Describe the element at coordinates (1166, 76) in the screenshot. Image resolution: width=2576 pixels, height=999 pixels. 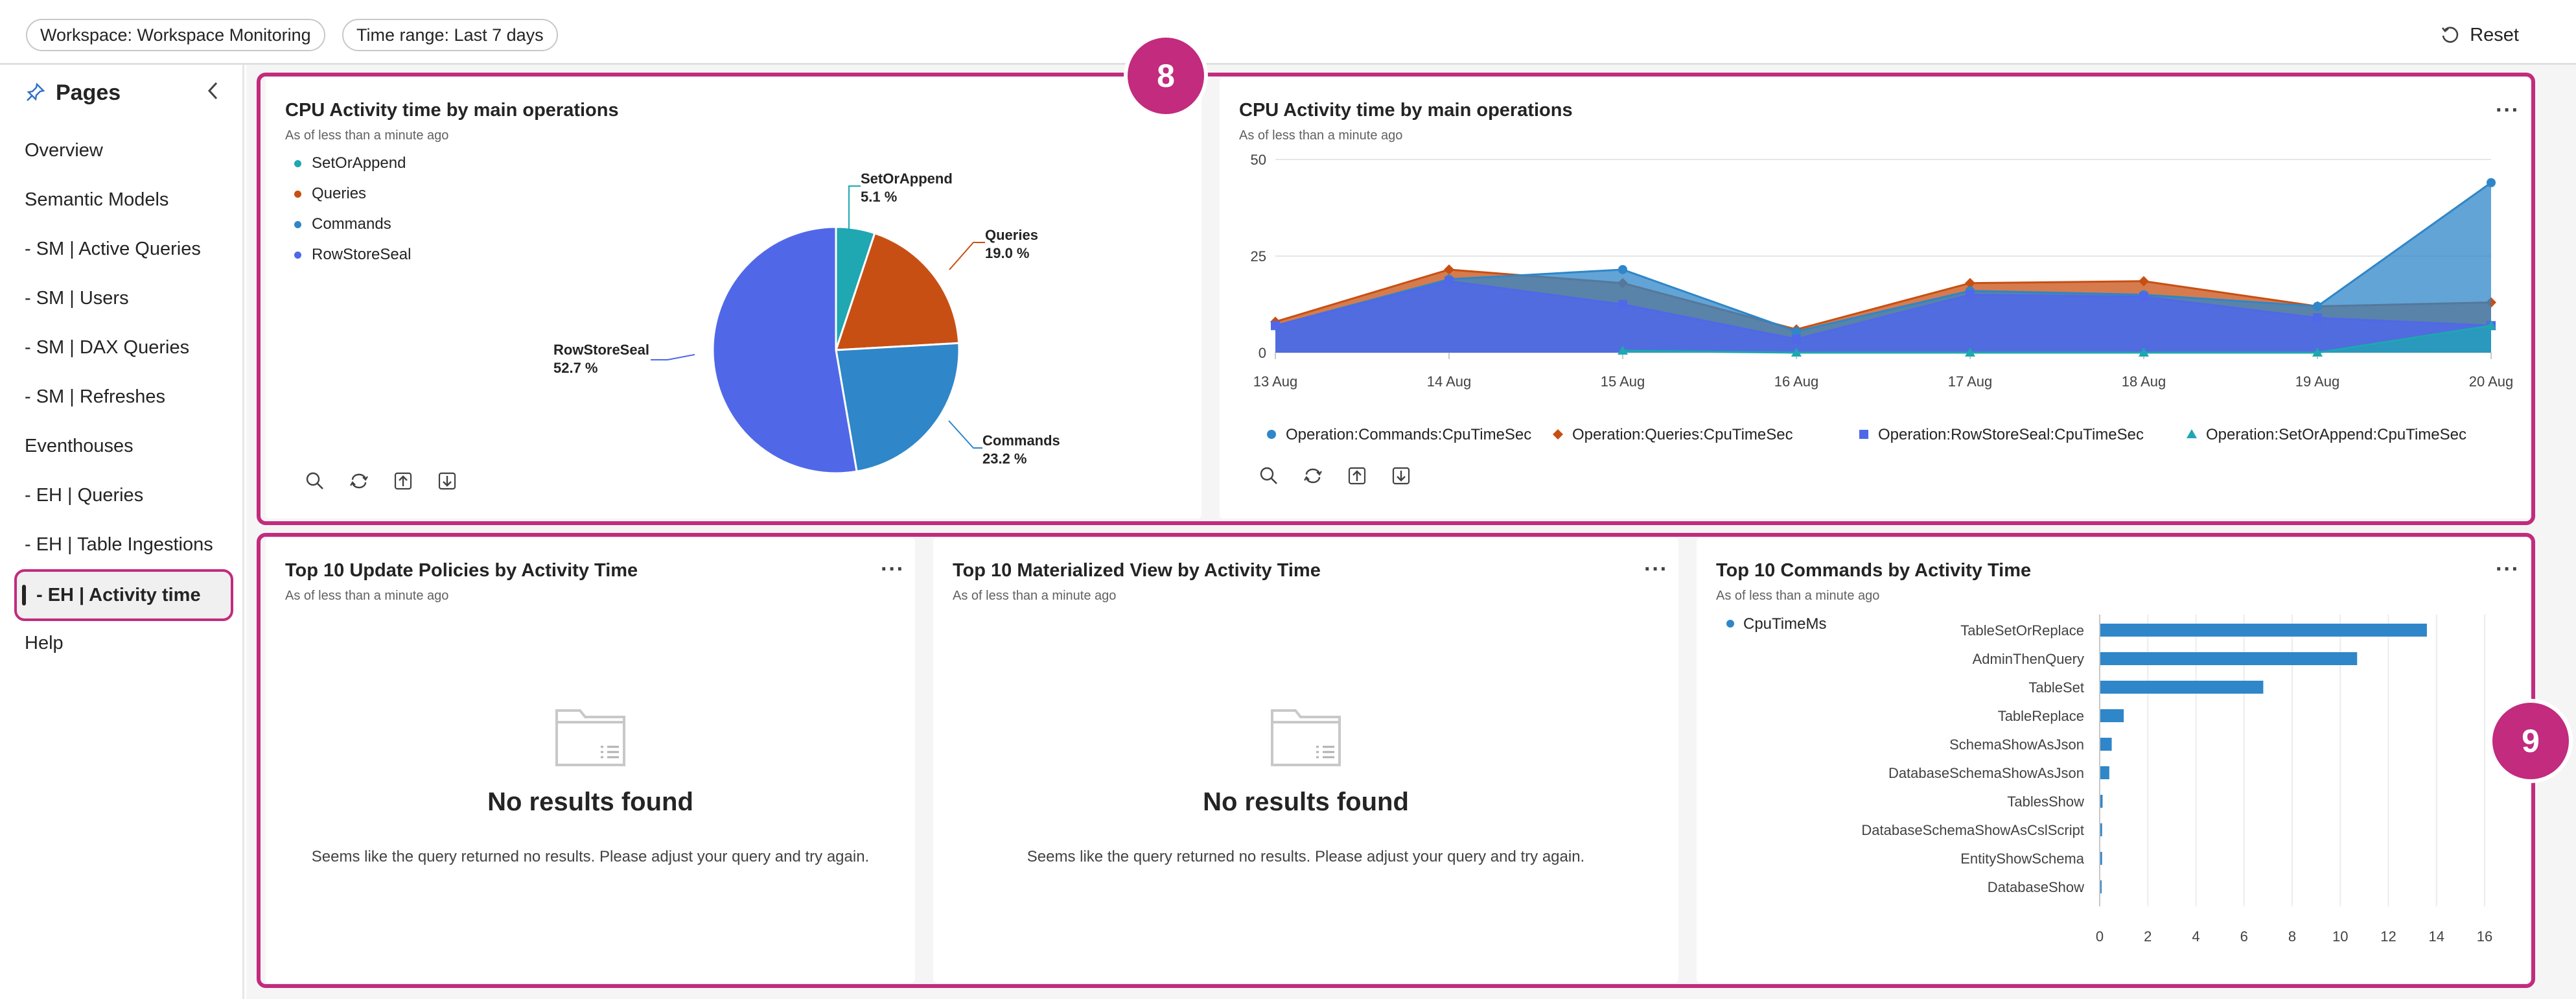
I see `callout-badge-8: 8` at that location.